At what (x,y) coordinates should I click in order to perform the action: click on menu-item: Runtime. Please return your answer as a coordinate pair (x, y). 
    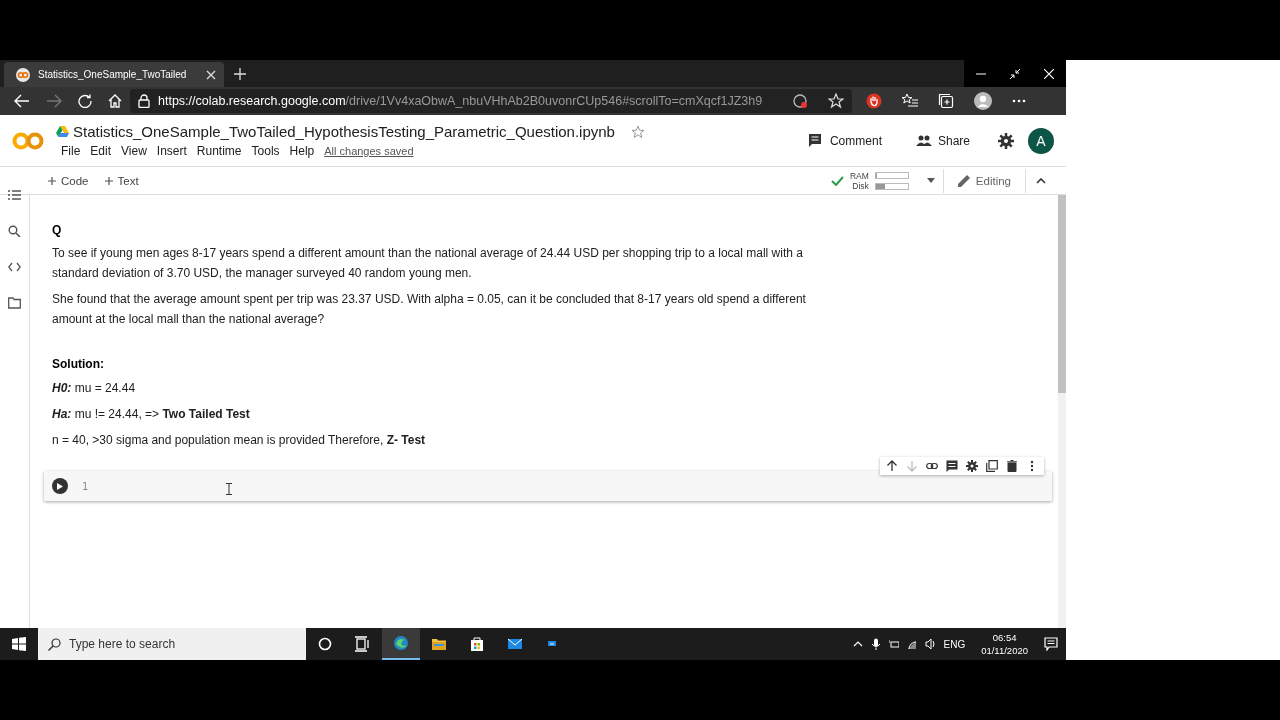
    Looking at the image, I should click on (219, 151).